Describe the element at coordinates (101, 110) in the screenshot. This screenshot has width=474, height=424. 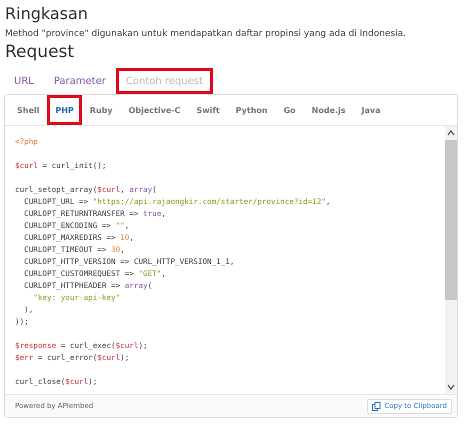
I see `language-tab: Ruby` at that location.